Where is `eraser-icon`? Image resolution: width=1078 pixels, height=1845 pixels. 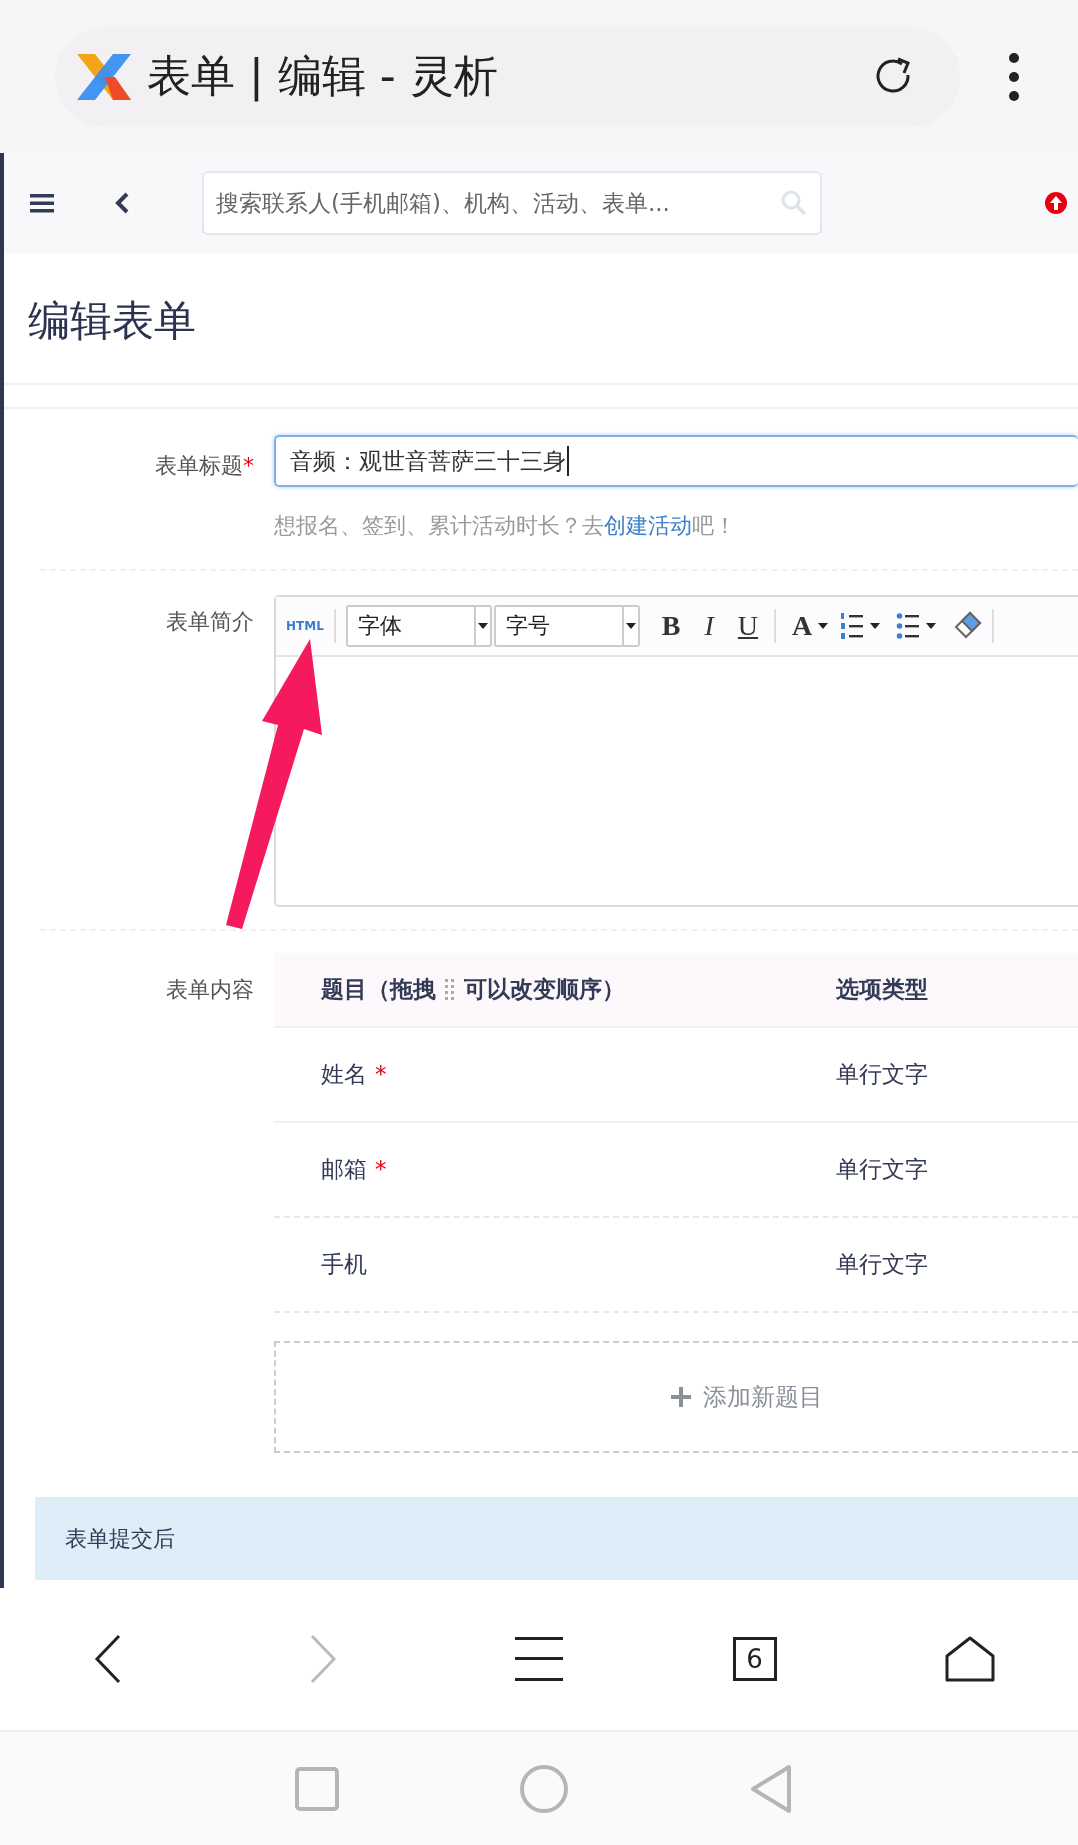
eraser-icon is located at coordinates (967, 626).